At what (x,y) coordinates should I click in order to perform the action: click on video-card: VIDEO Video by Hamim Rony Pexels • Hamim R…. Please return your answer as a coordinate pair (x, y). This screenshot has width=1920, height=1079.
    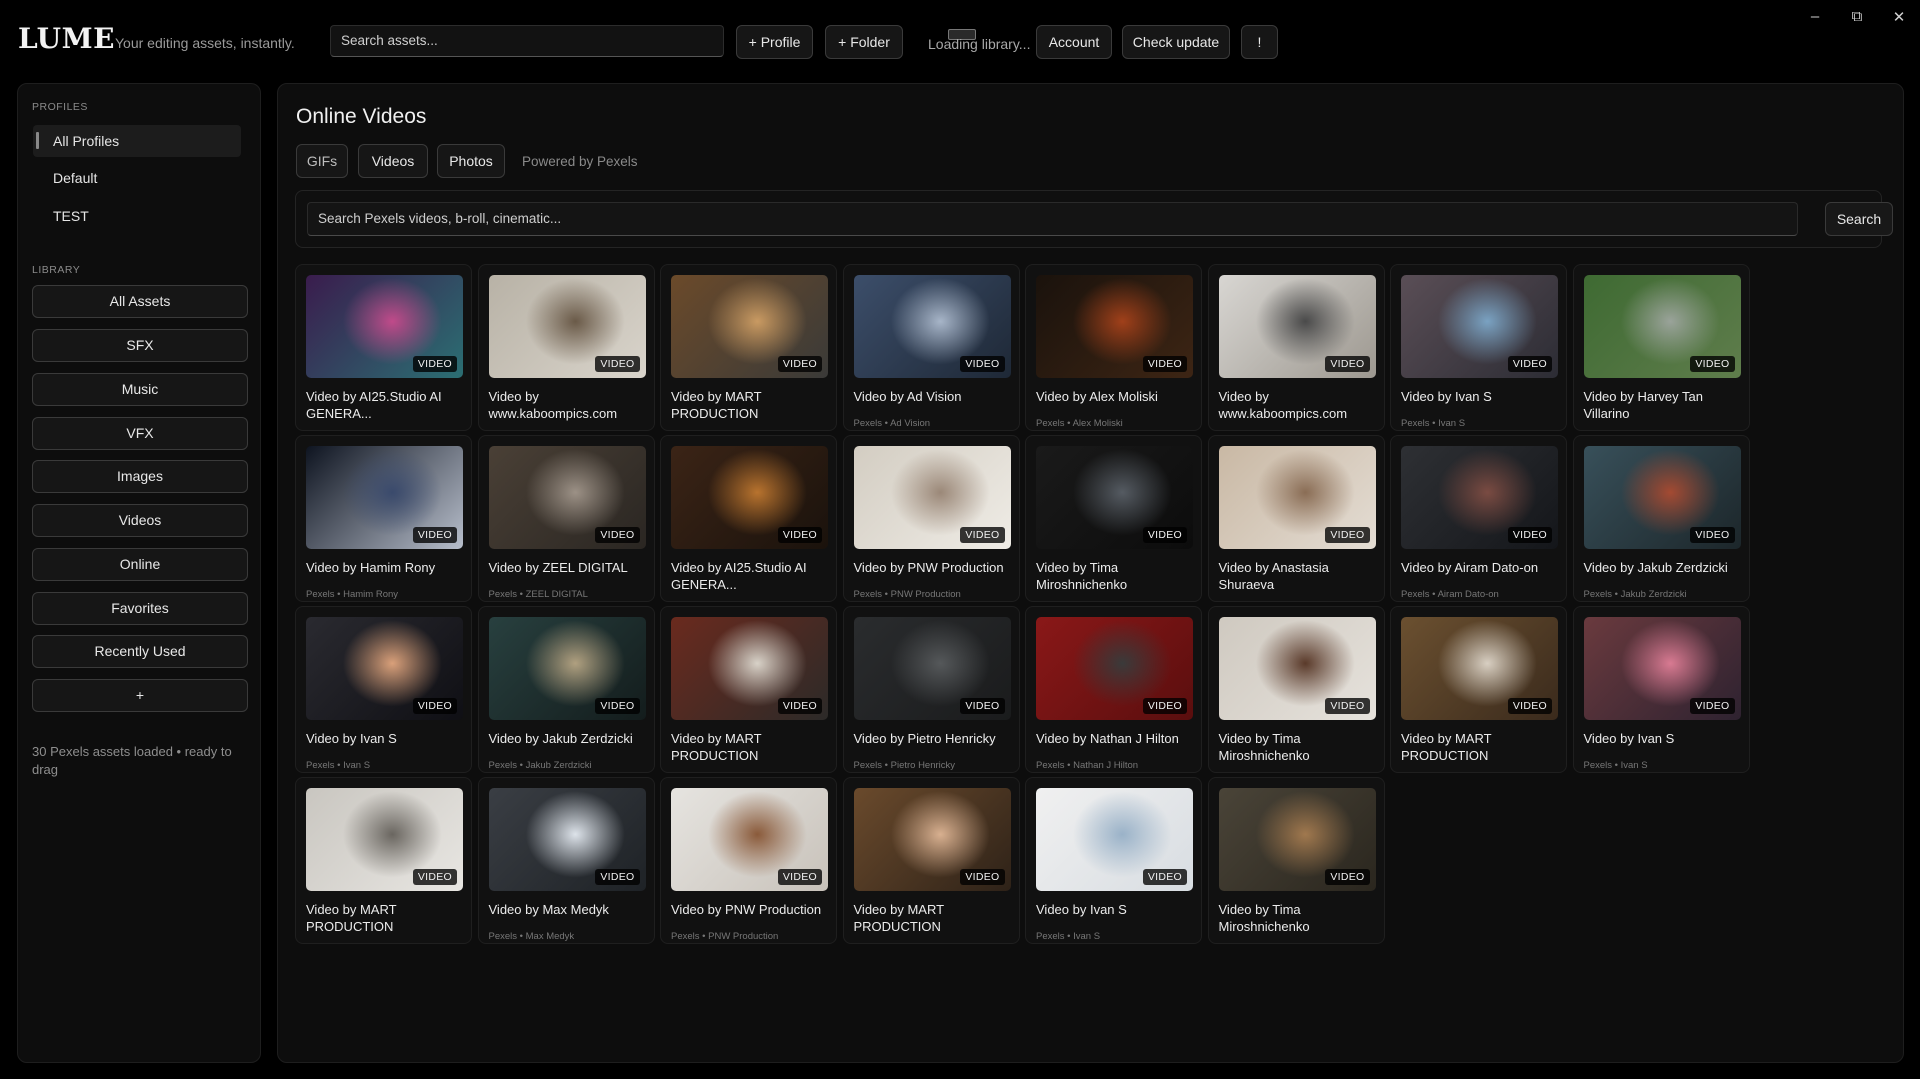
    Looking at the image, I should click on (383, 518).